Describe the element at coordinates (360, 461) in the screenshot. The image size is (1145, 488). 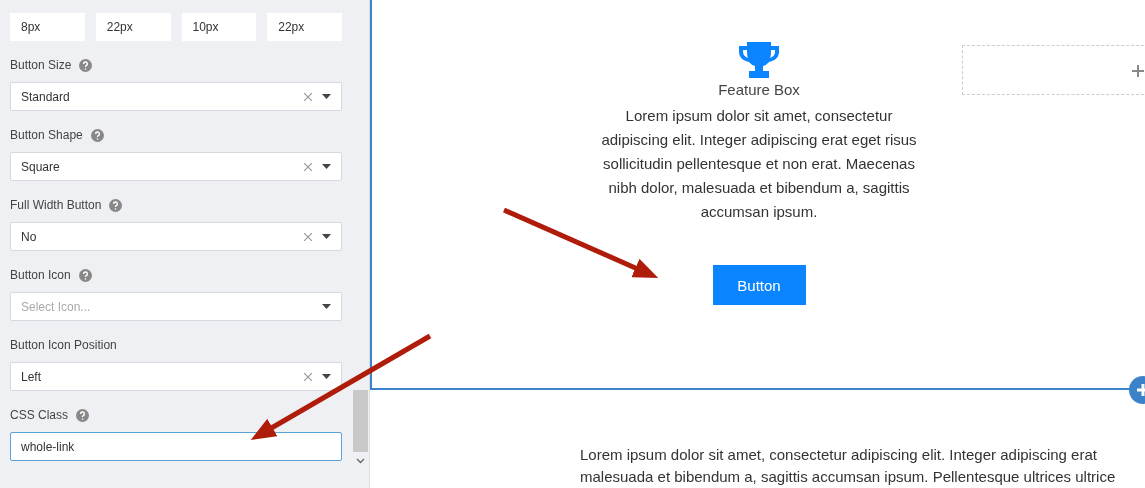
I see `scroll-down-icon` at that location.